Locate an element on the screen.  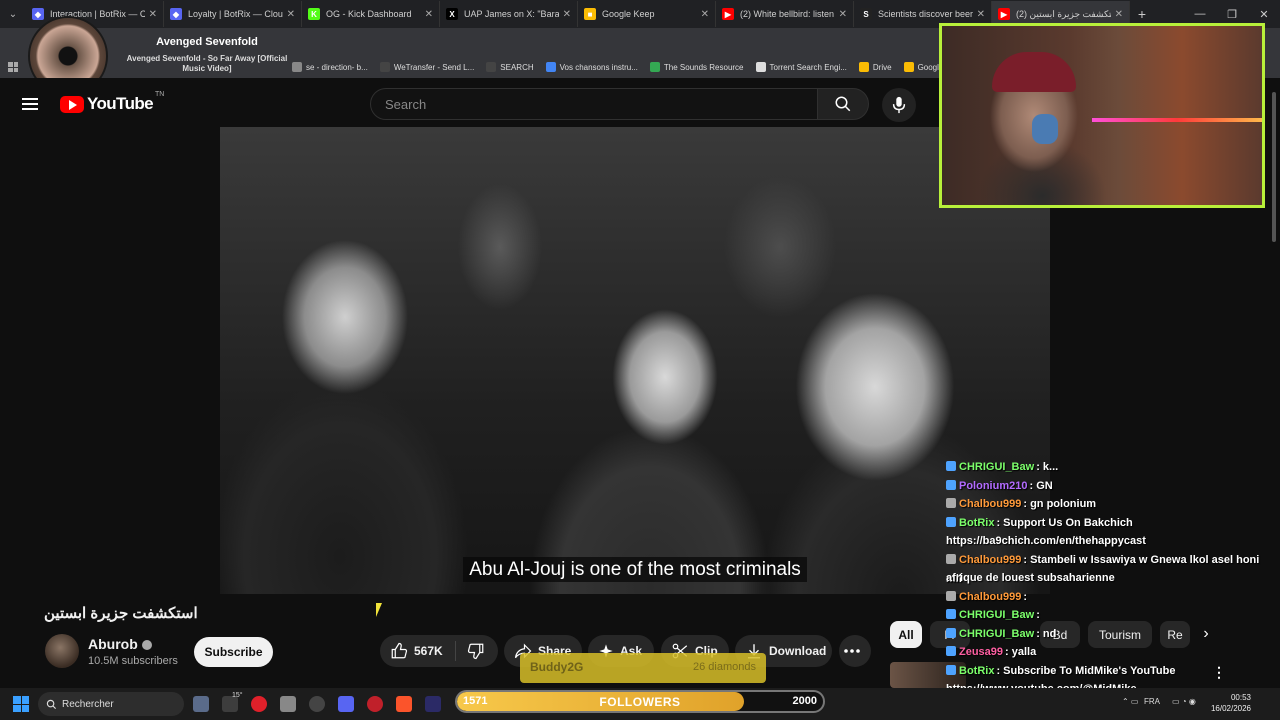
browser-tab: X UAP James on X: "Barack ✕ is located at coordinates (509, 14).